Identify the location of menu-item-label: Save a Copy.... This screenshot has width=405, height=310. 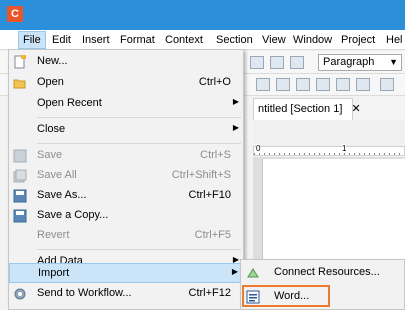
(73, 215).